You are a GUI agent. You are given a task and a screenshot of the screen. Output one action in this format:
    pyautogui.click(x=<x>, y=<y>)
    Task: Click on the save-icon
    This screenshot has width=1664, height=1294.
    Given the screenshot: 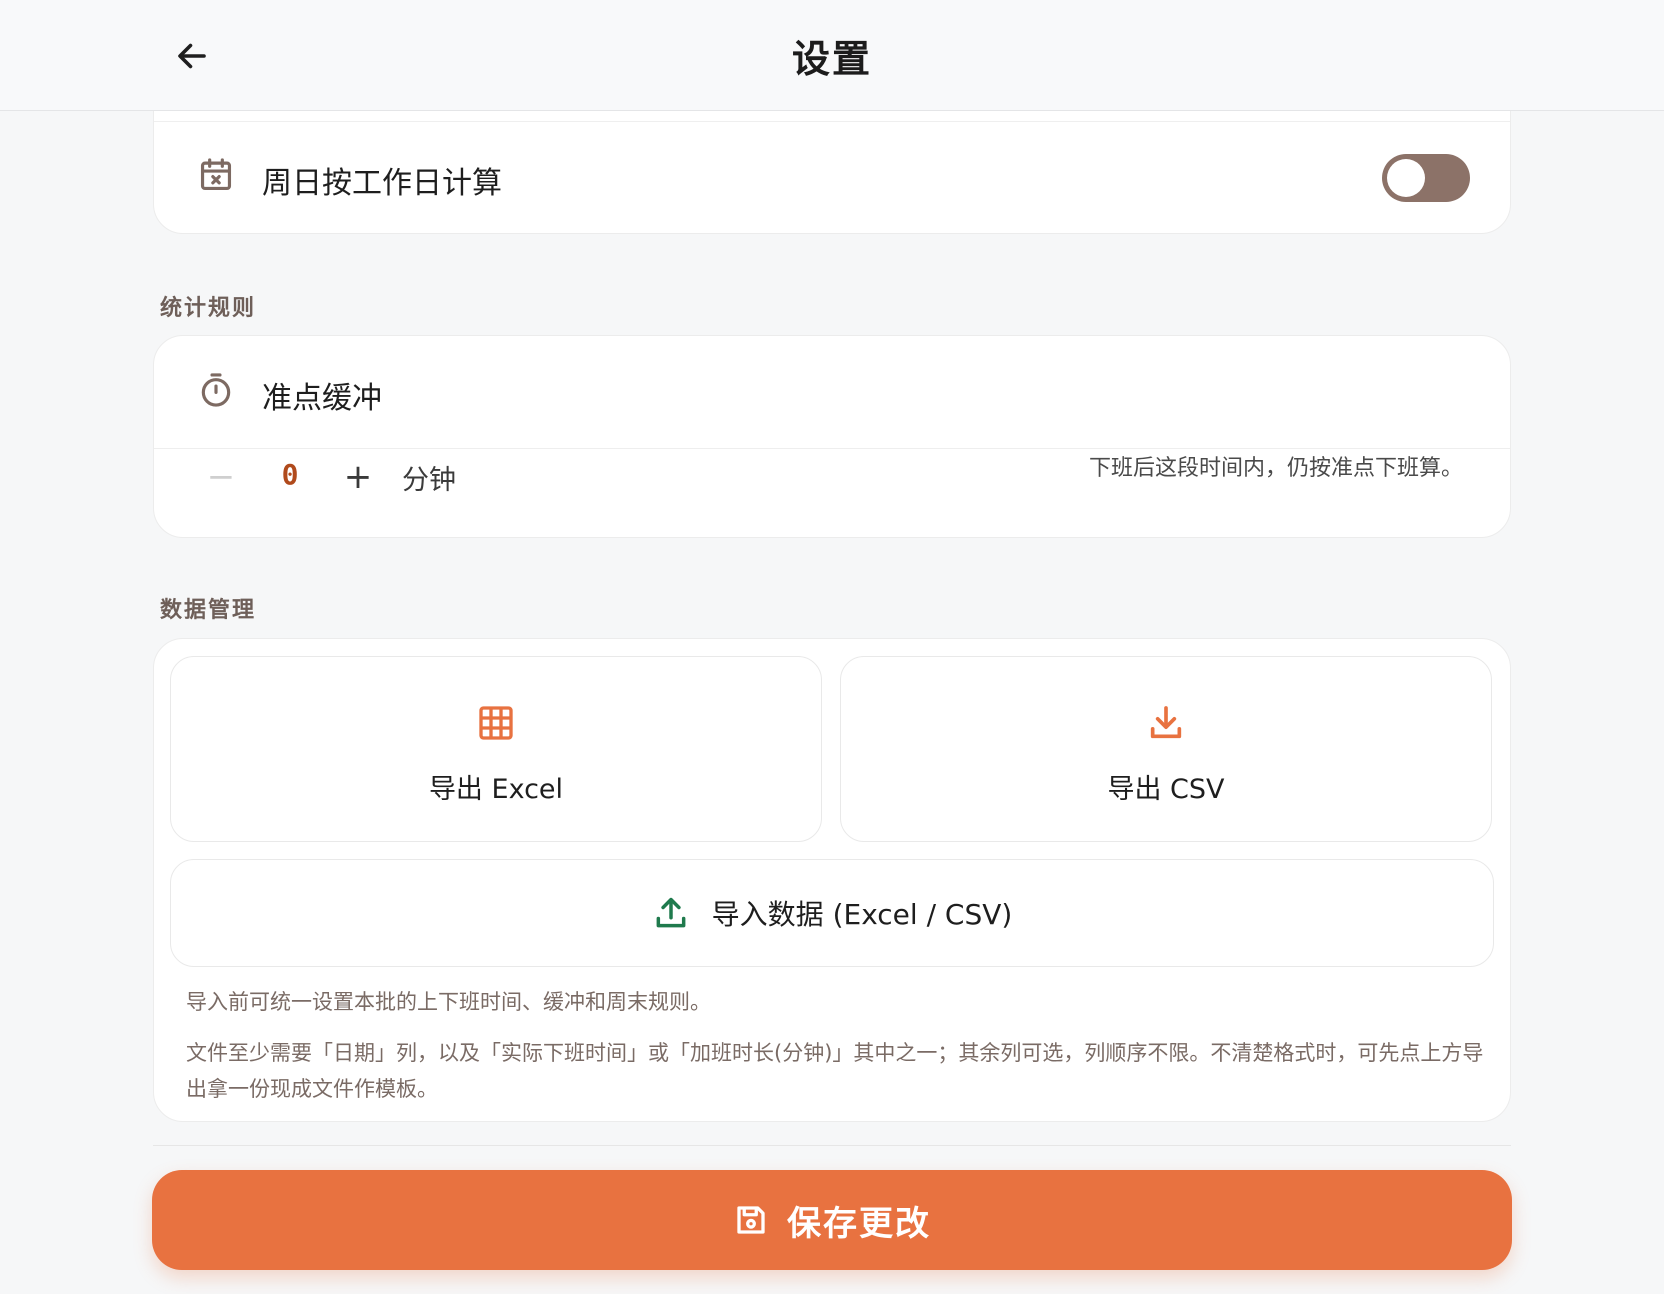 What is the action you would take?
    pyautogui.click(x=751, y=1220)
    